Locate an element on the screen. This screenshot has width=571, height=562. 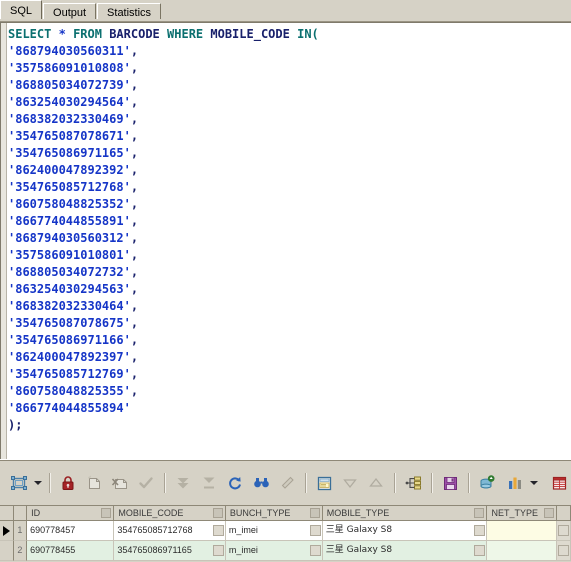
column-header-mobile-code: MOBILE_CODE is located at coordinates (170, 513).